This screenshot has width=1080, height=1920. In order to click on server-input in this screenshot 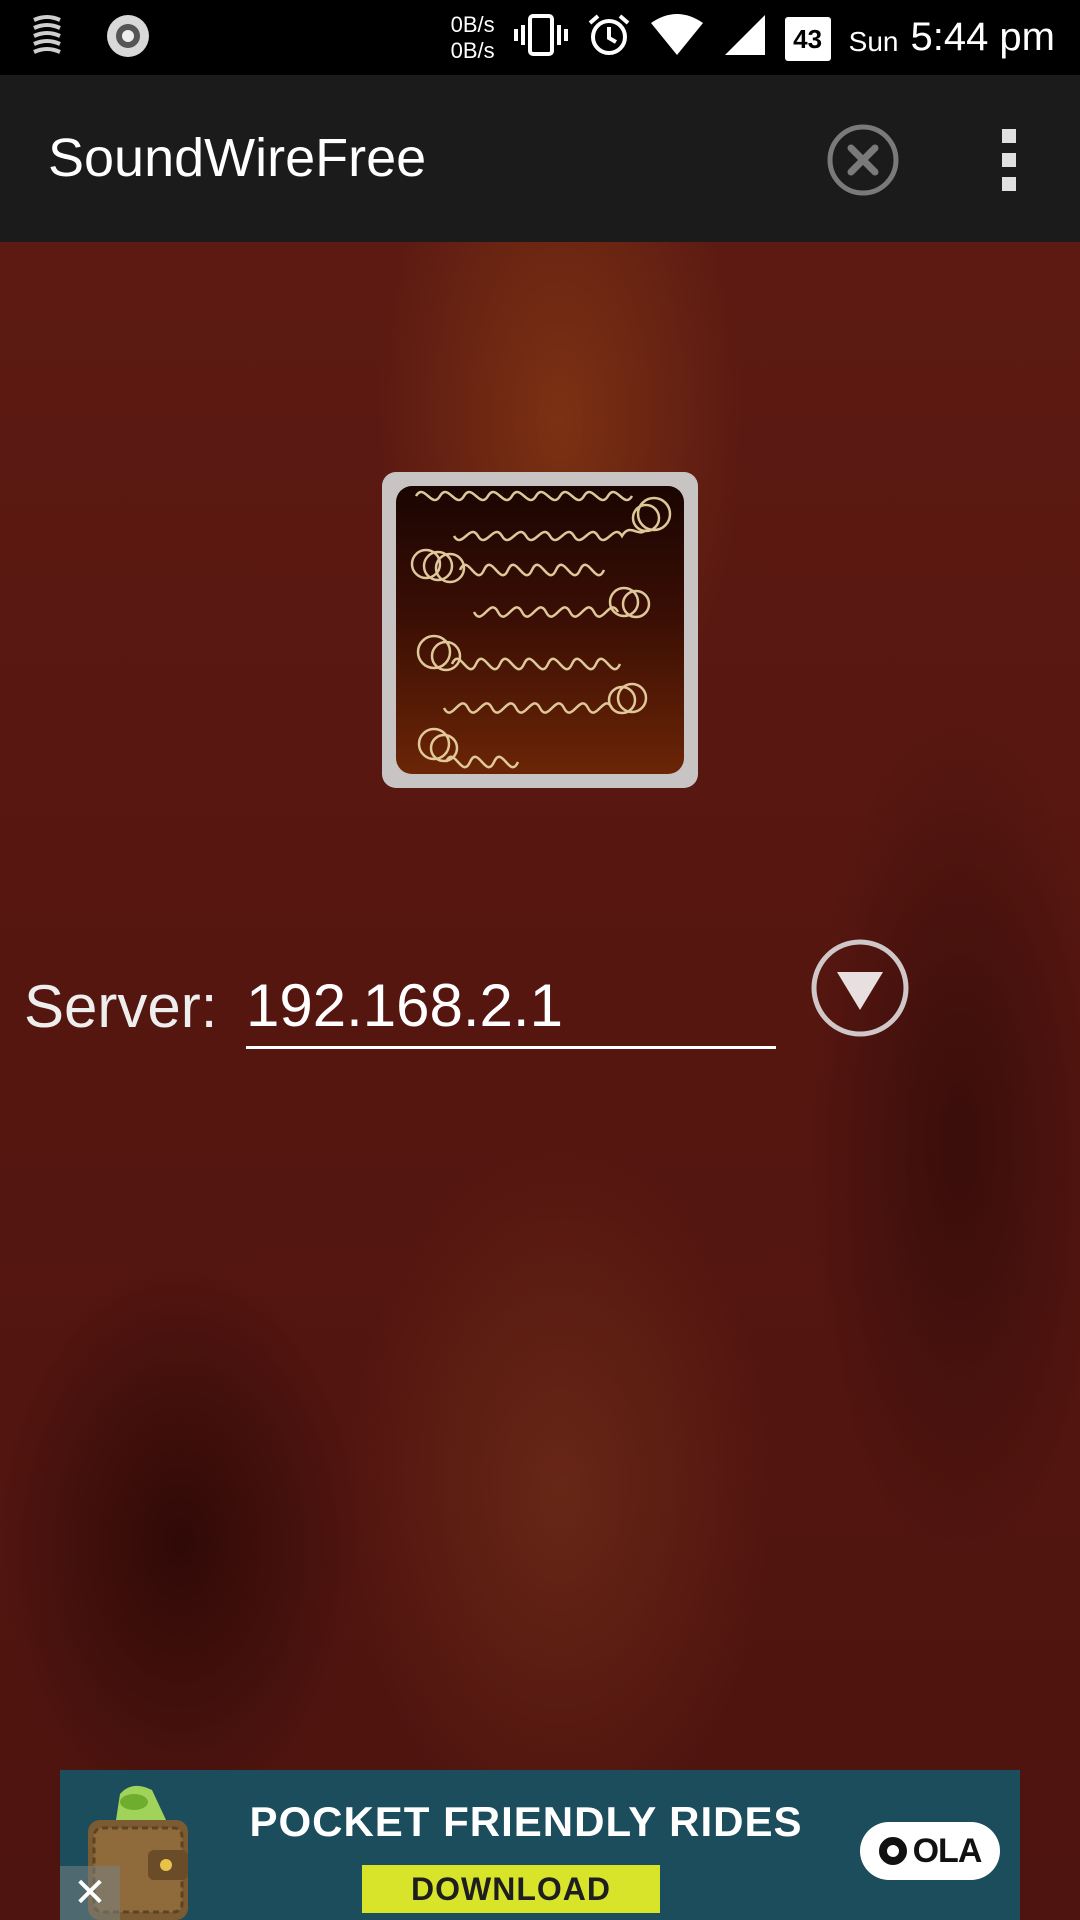, I will do `click(511, 1006)`.